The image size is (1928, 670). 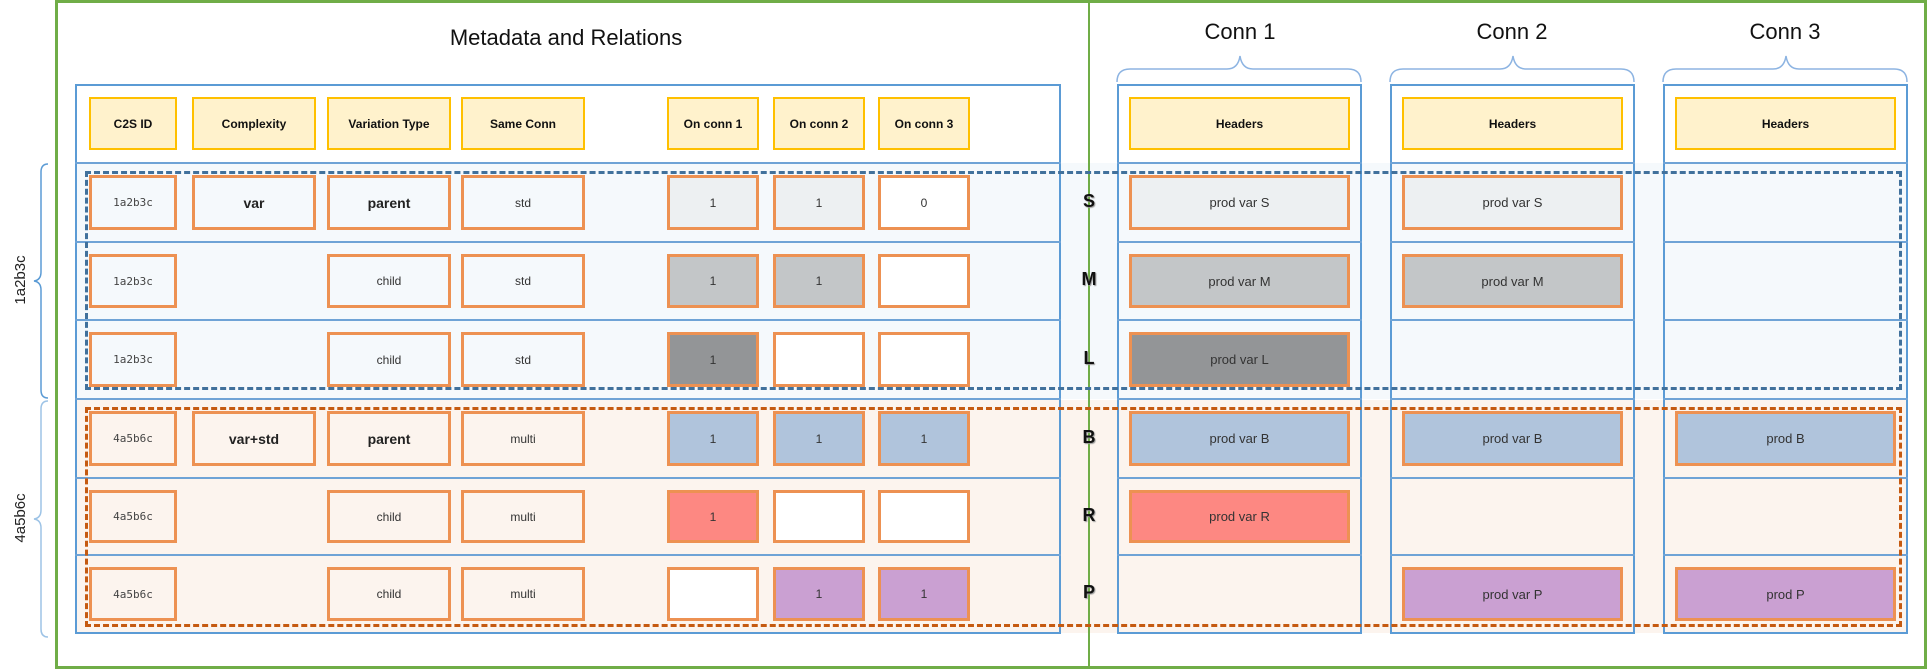 What do you see at coordinates (1240, 31) in the screenshot?
I see `conn1-title: Conn 1` at bounding box center [1240, 31].